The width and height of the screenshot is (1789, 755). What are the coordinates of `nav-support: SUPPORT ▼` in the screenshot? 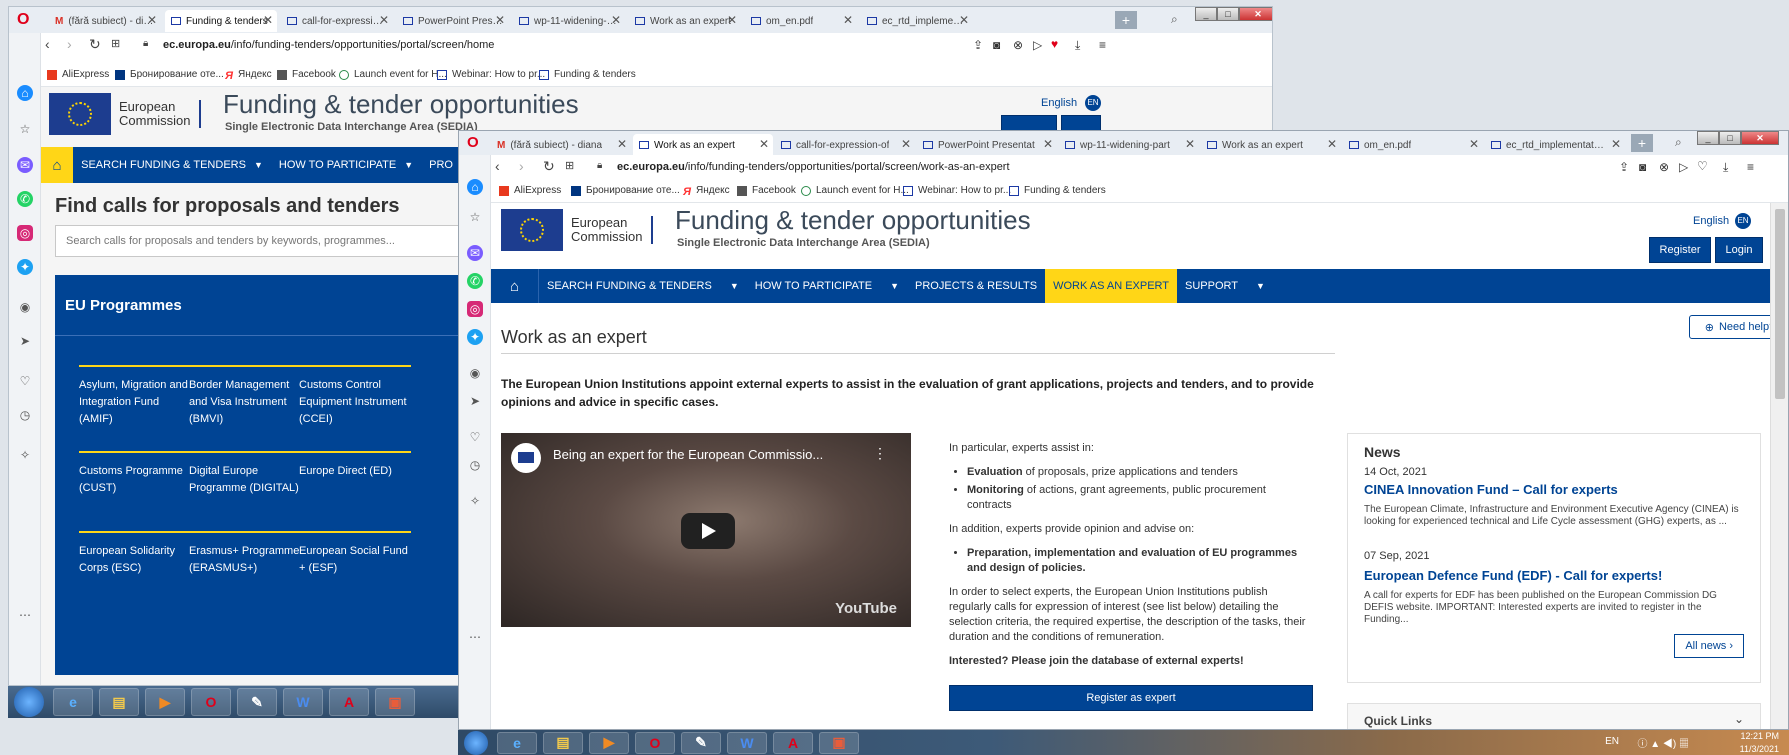 It's located at (1225, 286).